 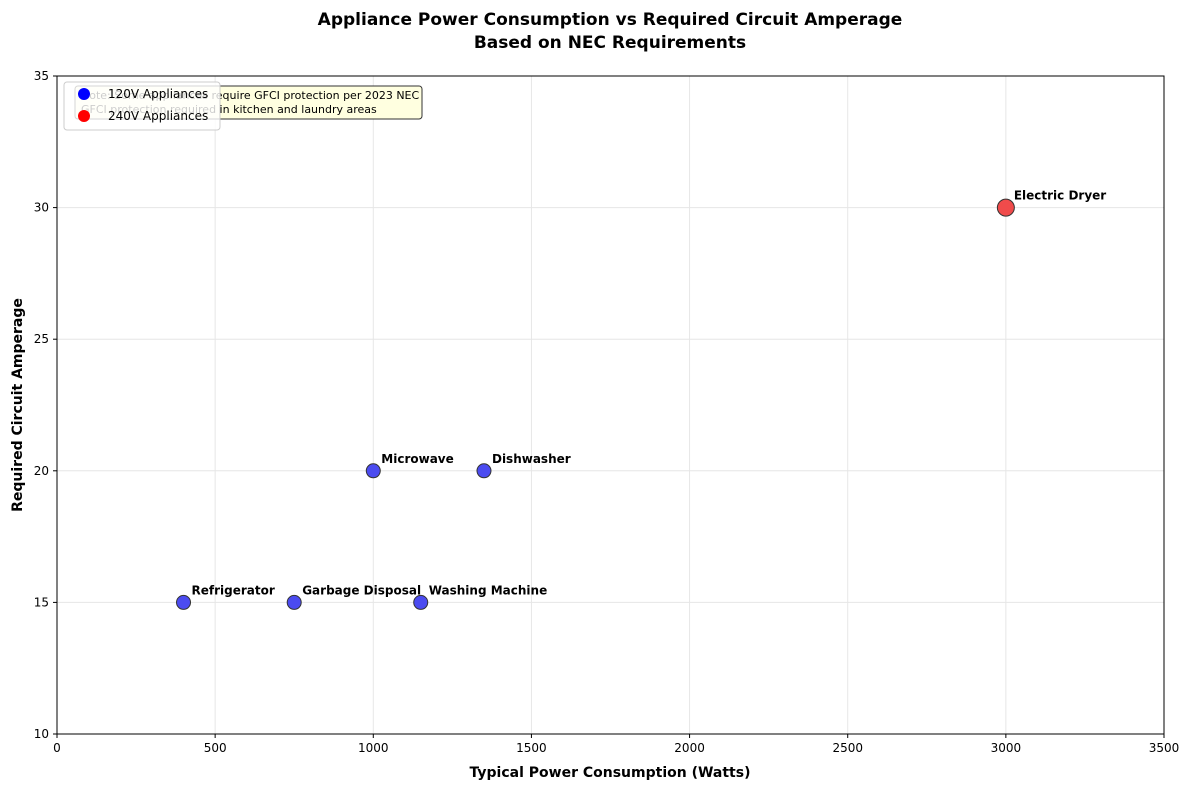 I want to click on legend: 120V Appliances 240V Appliances, so click(x=142, y=106).